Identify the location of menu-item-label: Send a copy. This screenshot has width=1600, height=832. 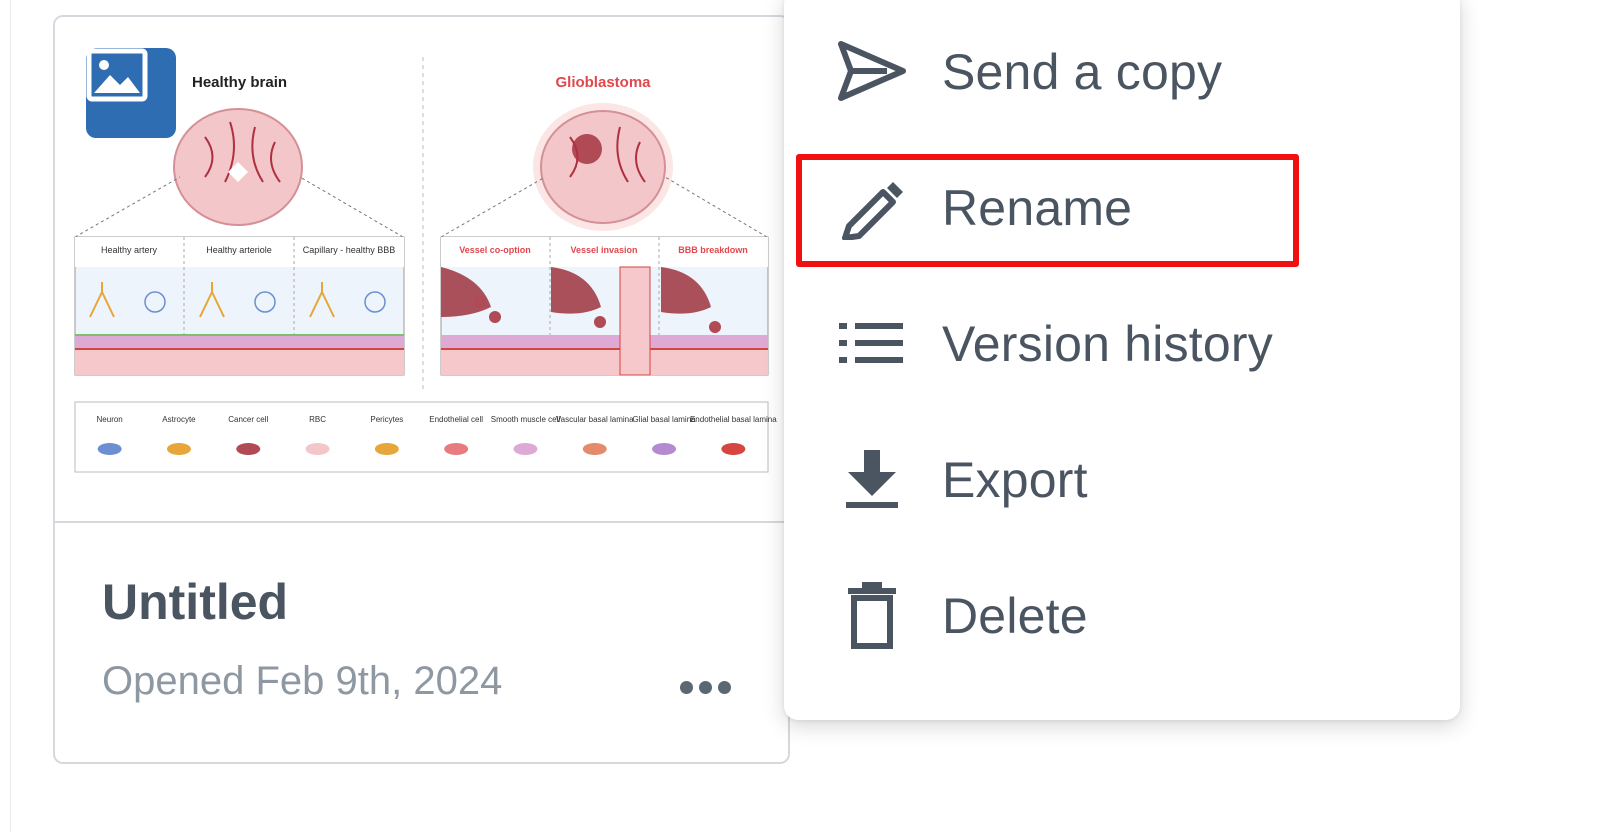
(1082, 72).